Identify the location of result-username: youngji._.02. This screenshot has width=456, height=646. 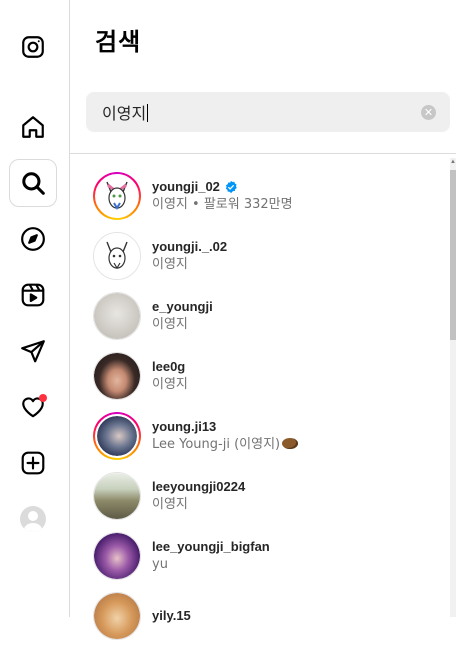
(190, 246).